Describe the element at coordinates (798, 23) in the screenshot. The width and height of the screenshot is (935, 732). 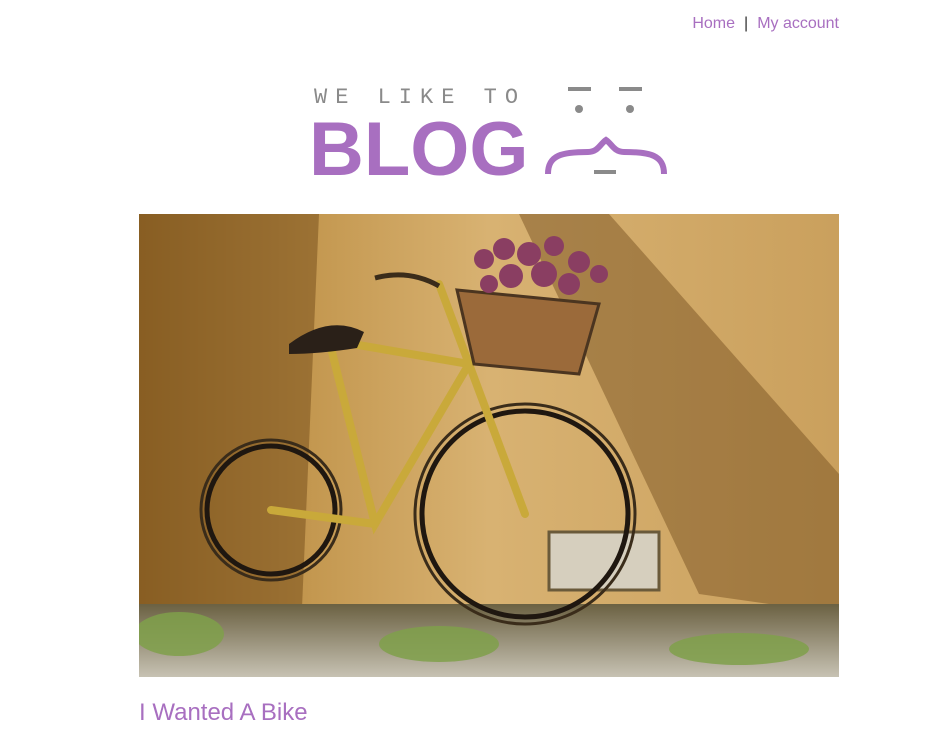
I see `nav-my-account-link: My account` at that location.